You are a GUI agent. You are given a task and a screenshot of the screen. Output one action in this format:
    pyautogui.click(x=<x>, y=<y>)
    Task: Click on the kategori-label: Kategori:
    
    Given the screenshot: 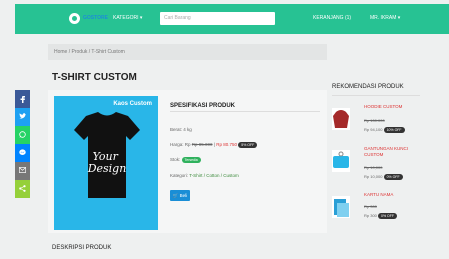 What is the action you would take?
    pyautogui.click(x=180, y=175)
    